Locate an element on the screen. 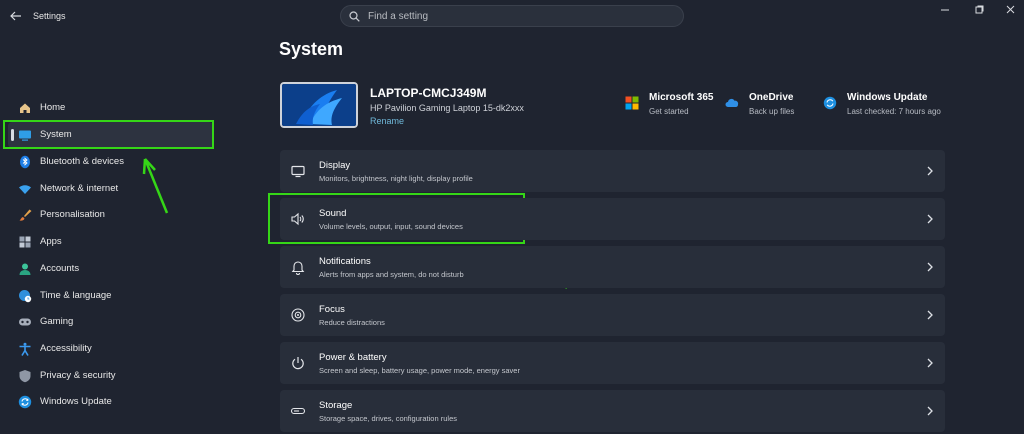 This screenshot has width=1024, height=434. sidebar-item-windows-update: Windows Update is located at coordinates (110, 402).